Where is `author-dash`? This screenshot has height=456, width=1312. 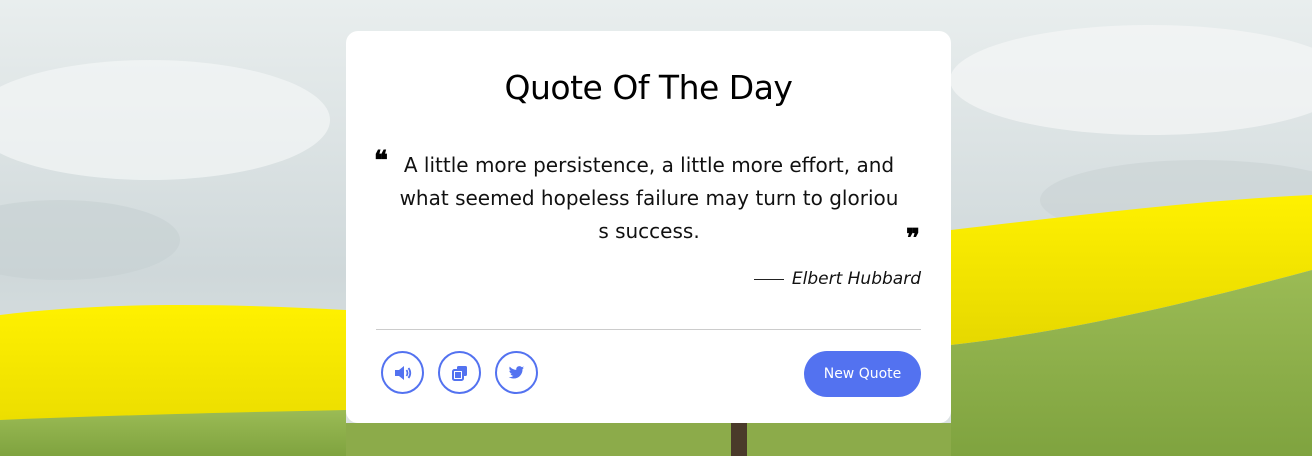
author-dash is located at coordinates (768, 279).